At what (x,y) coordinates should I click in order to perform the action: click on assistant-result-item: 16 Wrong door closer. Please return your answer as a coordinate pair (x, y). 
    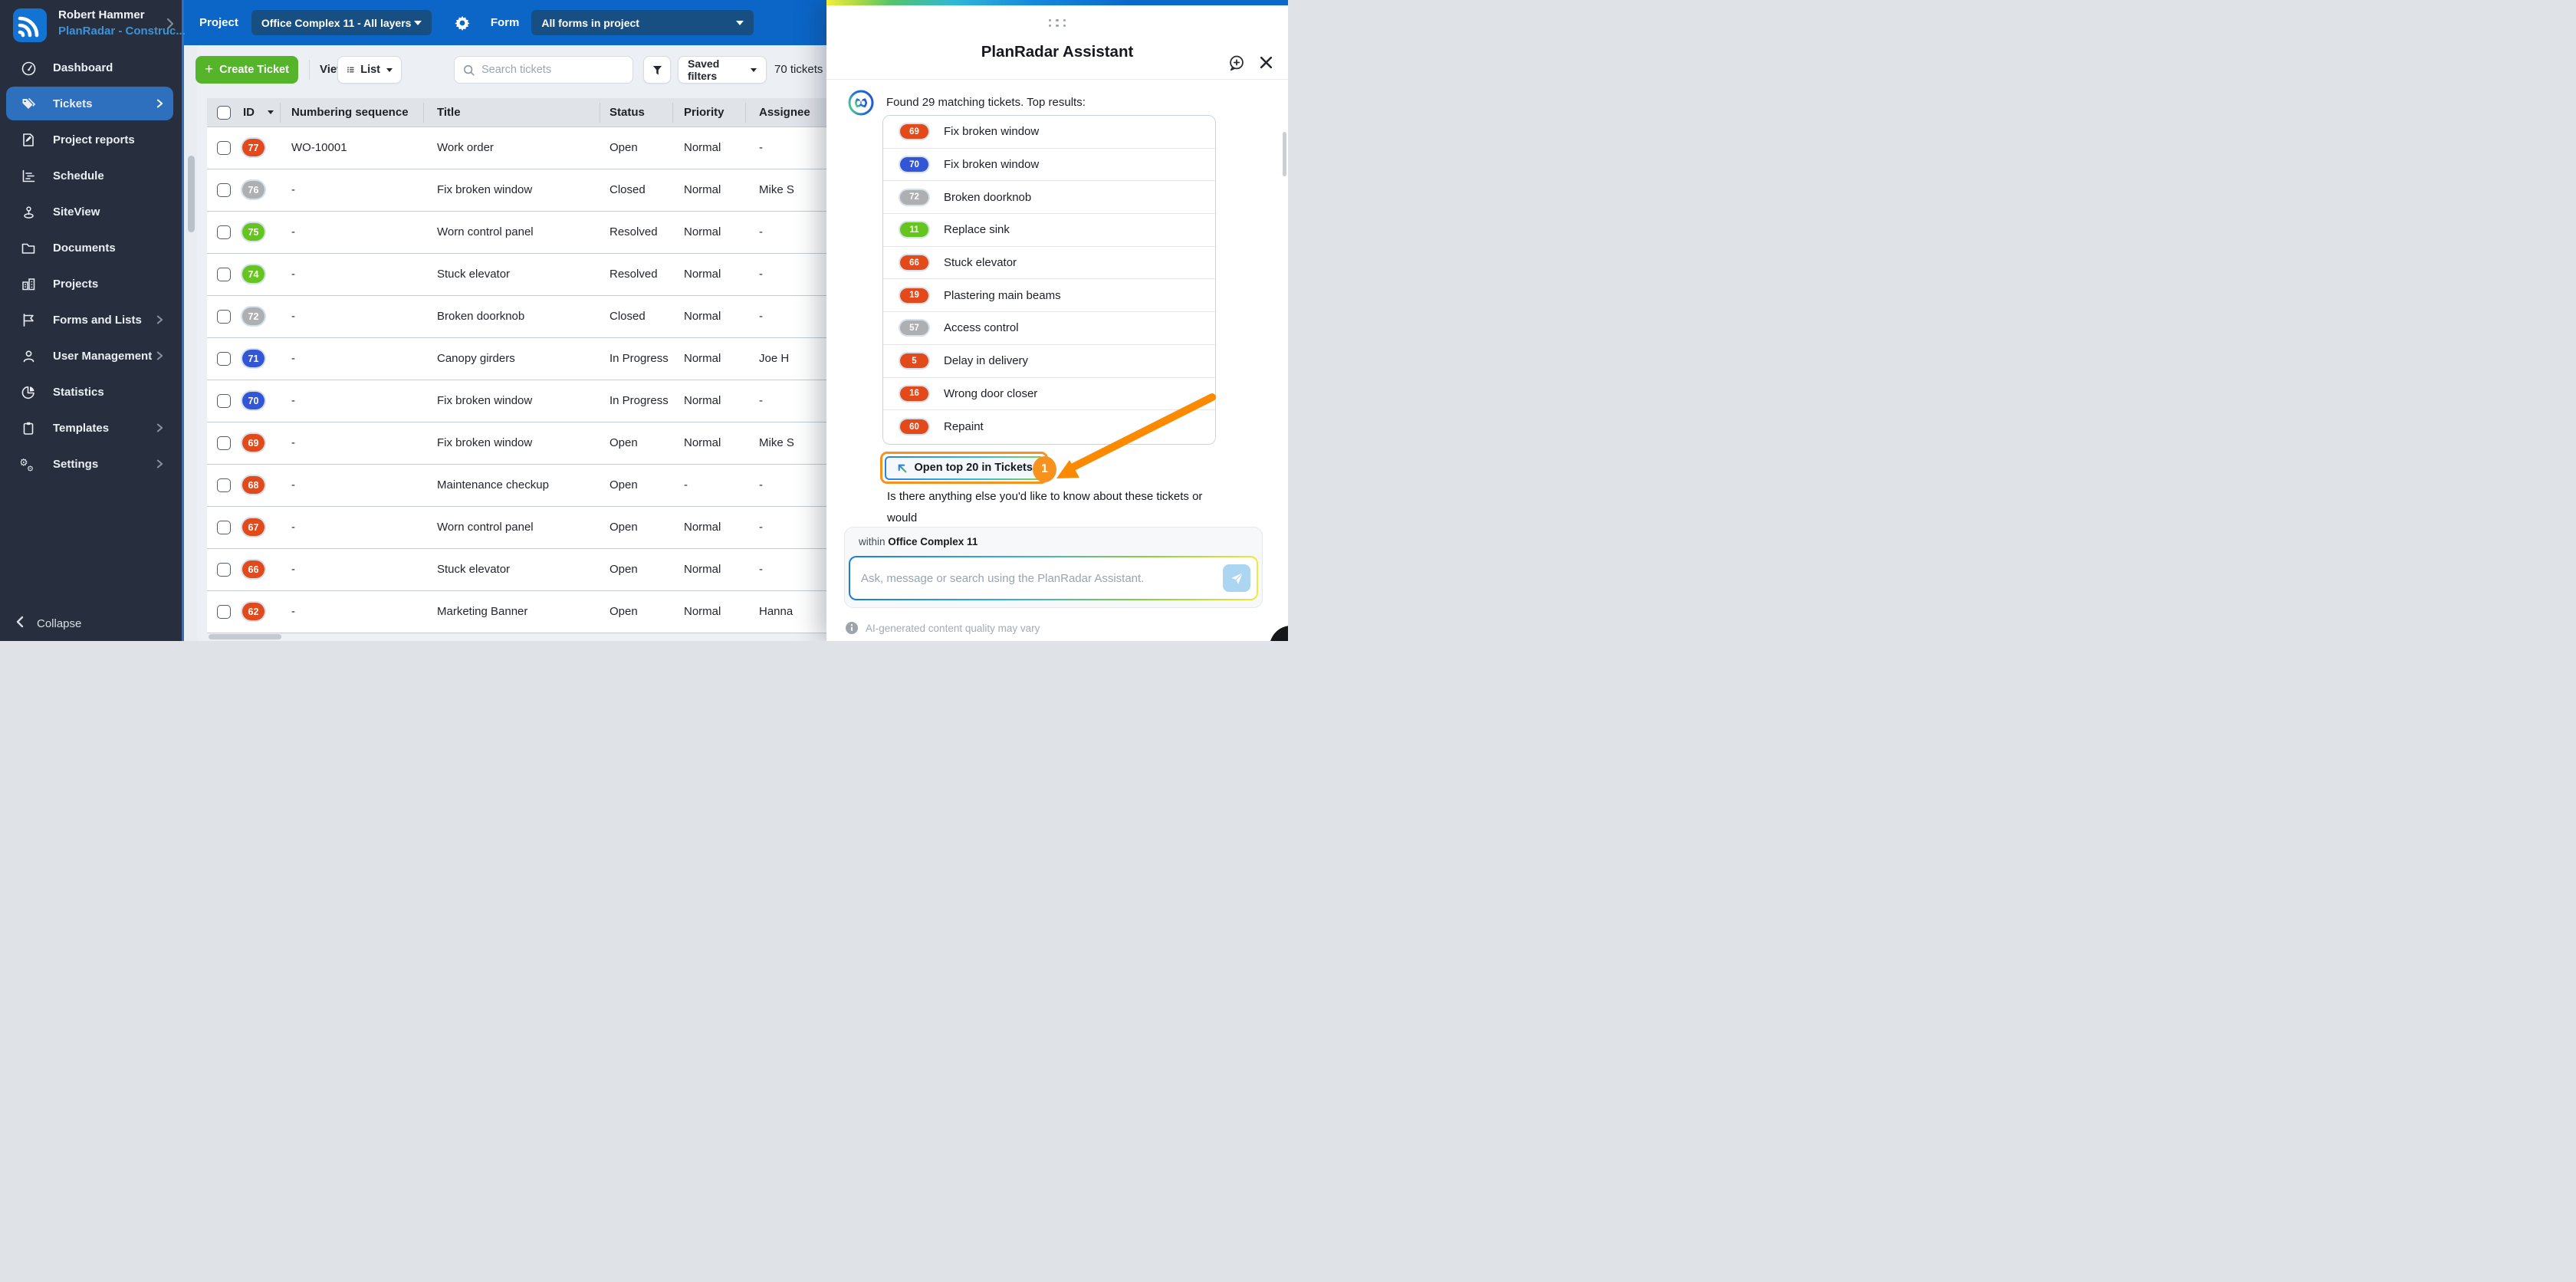
    Looking at the image, I should click on (1049, 394).